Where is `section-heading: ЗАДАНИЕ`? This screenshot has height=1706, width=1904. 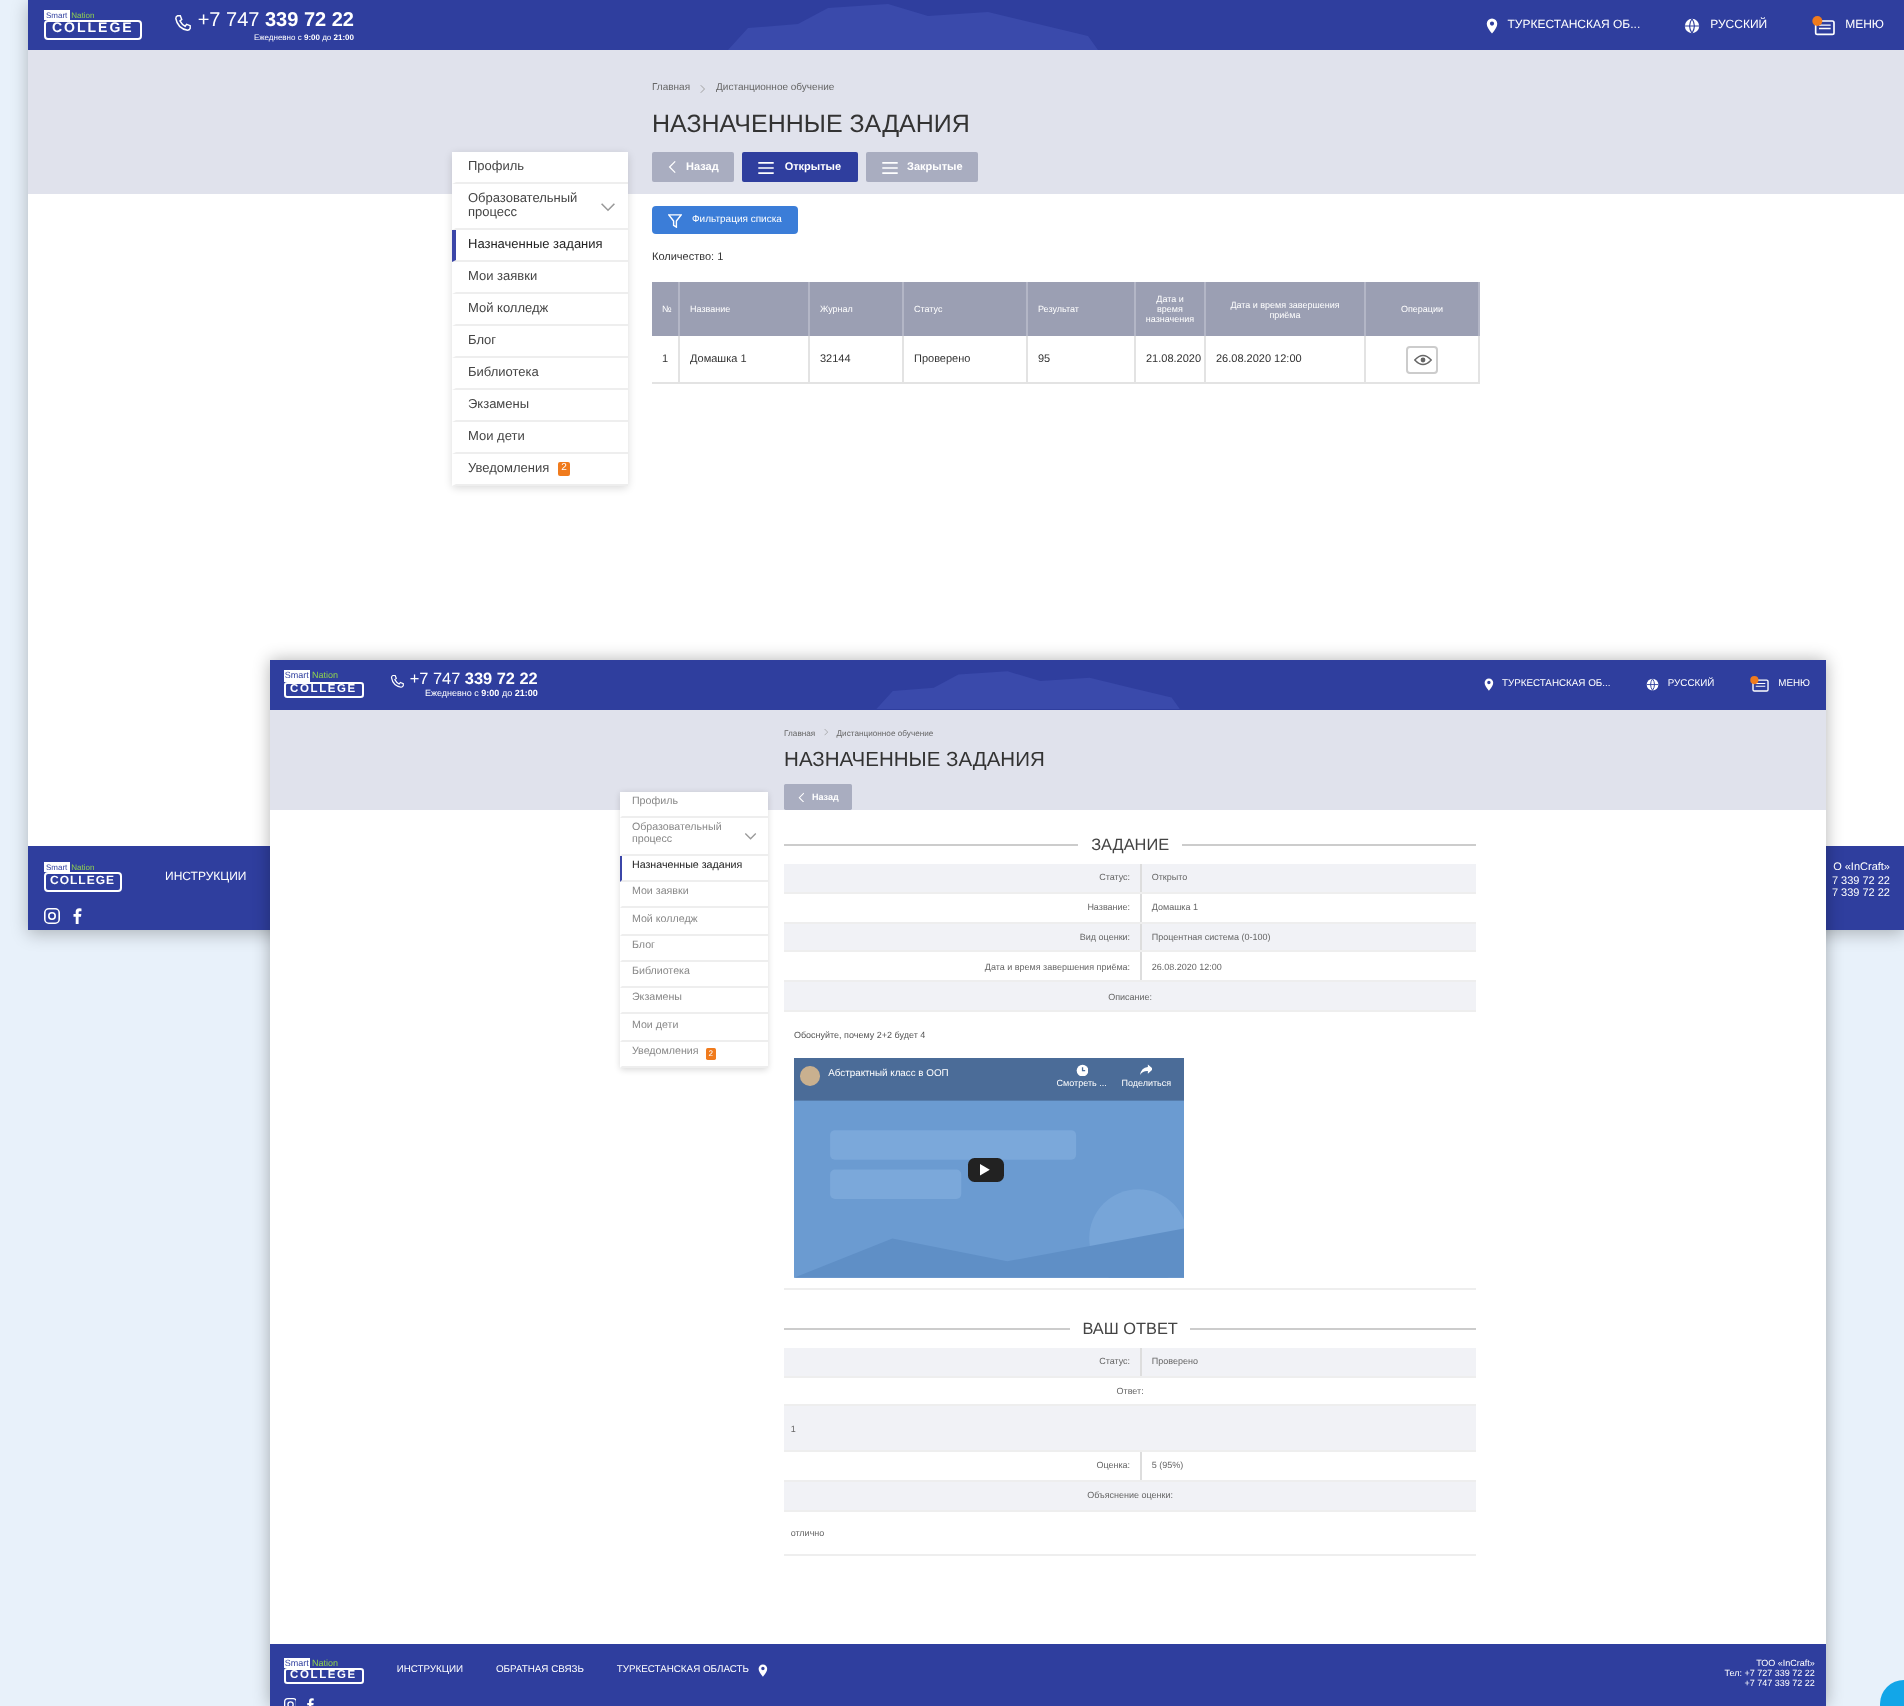
section-heading: ЗАДАНИЕ is located at coordinates (1130, 844).